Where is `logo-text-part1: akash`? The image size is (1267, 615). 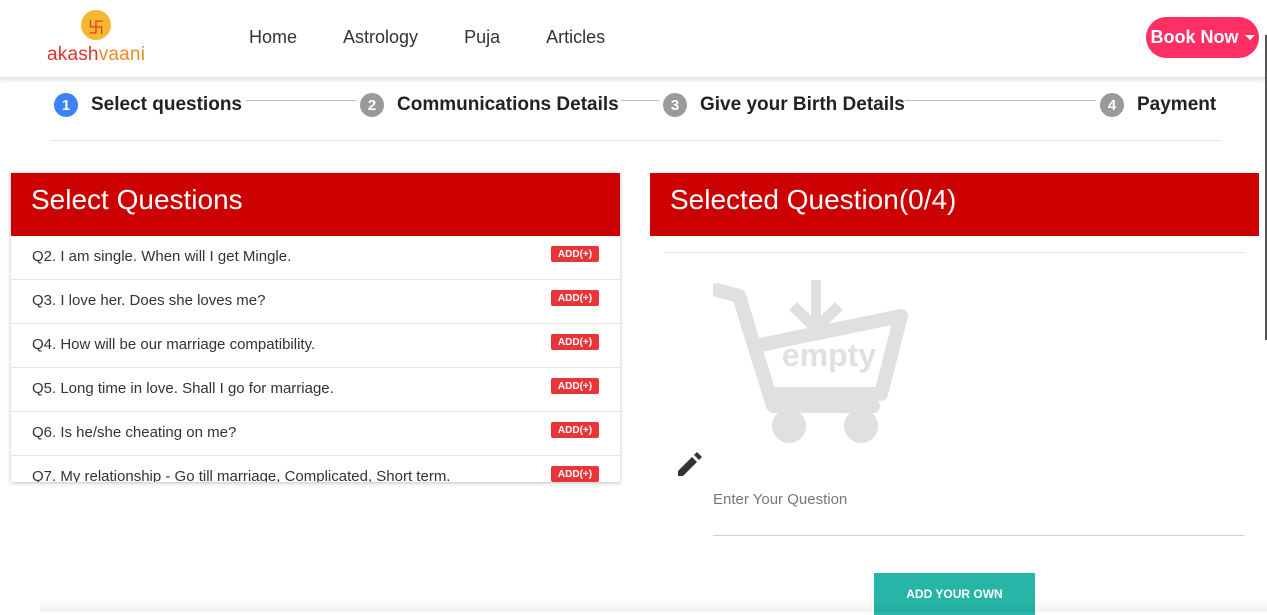
logo-text-part1: akash is located at coordinates (73, 54).